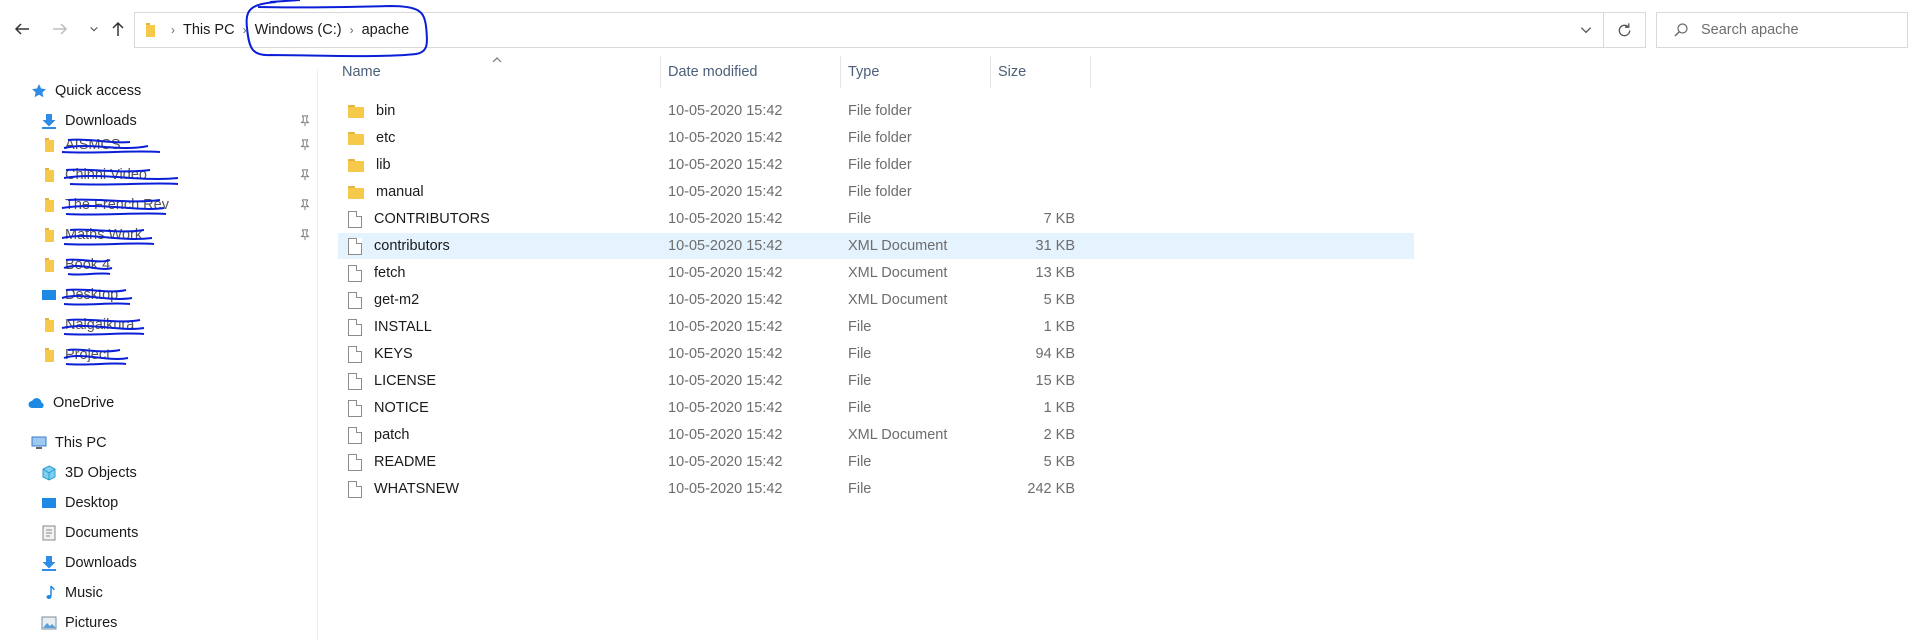 The image size is (1920, 640). Describe the element at coordinates (79, 295) in the screenshot. I see `nav-redacted-desktop: Desktop` at that location.